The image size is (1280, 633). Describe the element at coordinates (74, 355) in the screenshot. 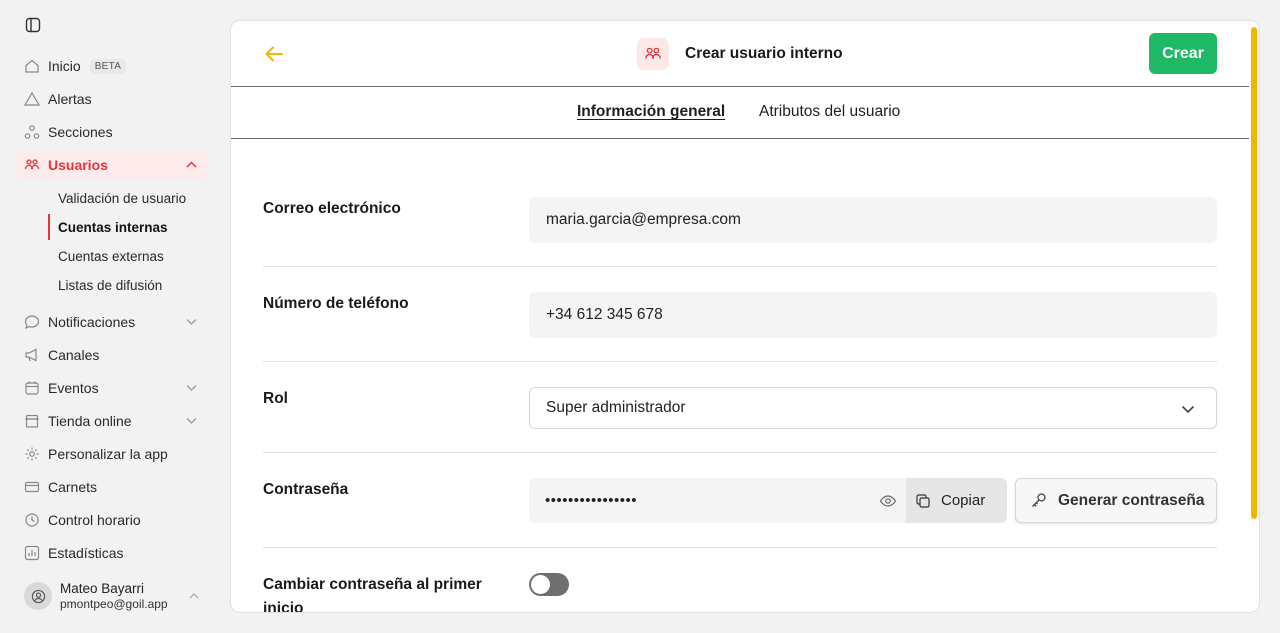

I see `sidebar-item-label: Canales` at that location.